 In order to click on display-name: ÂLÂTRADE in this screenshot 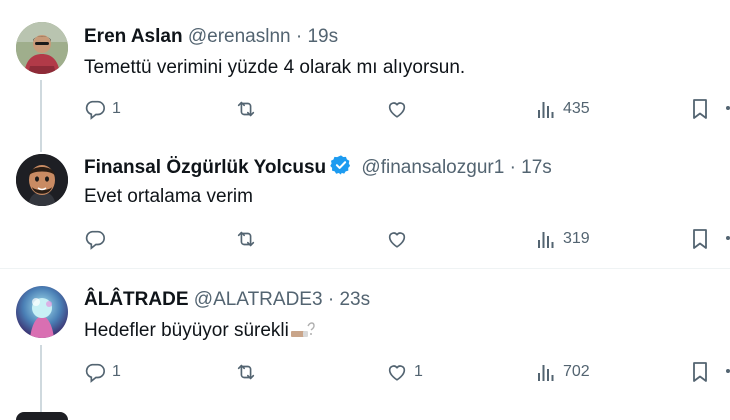, I will do `click(136, 299)`.